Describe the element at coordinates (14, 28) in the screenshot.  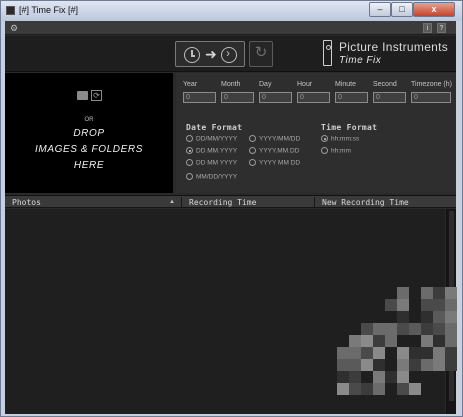
I see `gear-icon: ⚙` at that location.